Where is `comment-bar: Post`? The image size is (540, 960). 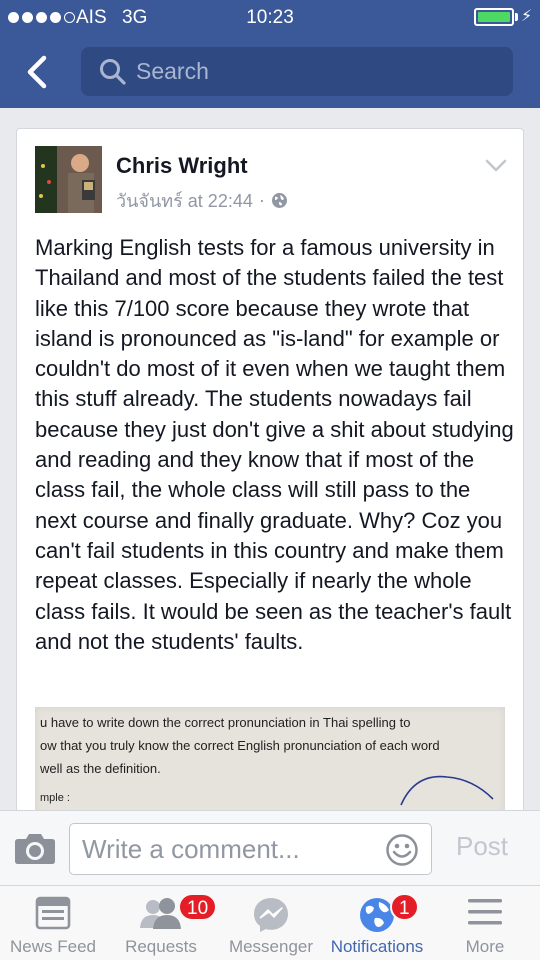 comment-bar: Post is located at coordinates (270, 847).